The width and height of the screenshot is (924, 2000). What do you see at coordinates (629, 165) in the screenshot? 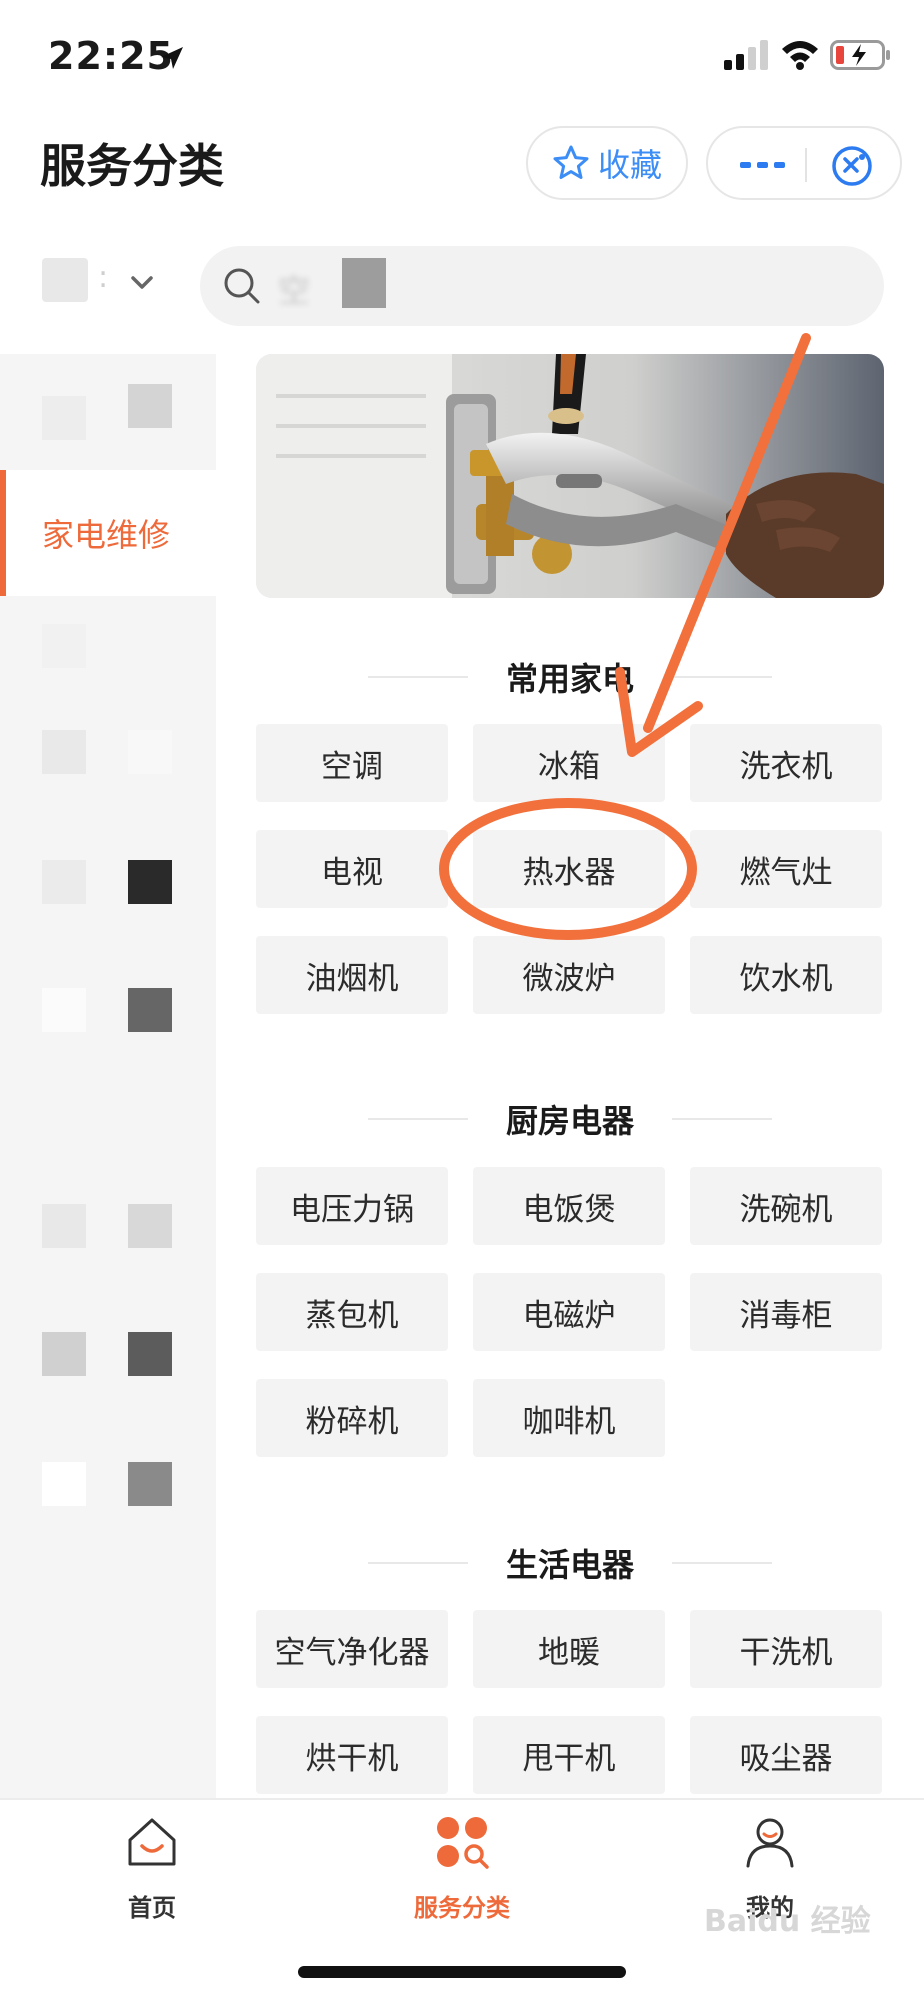
I see `favorite-label: 收藏` at bounding box center [629, 165].